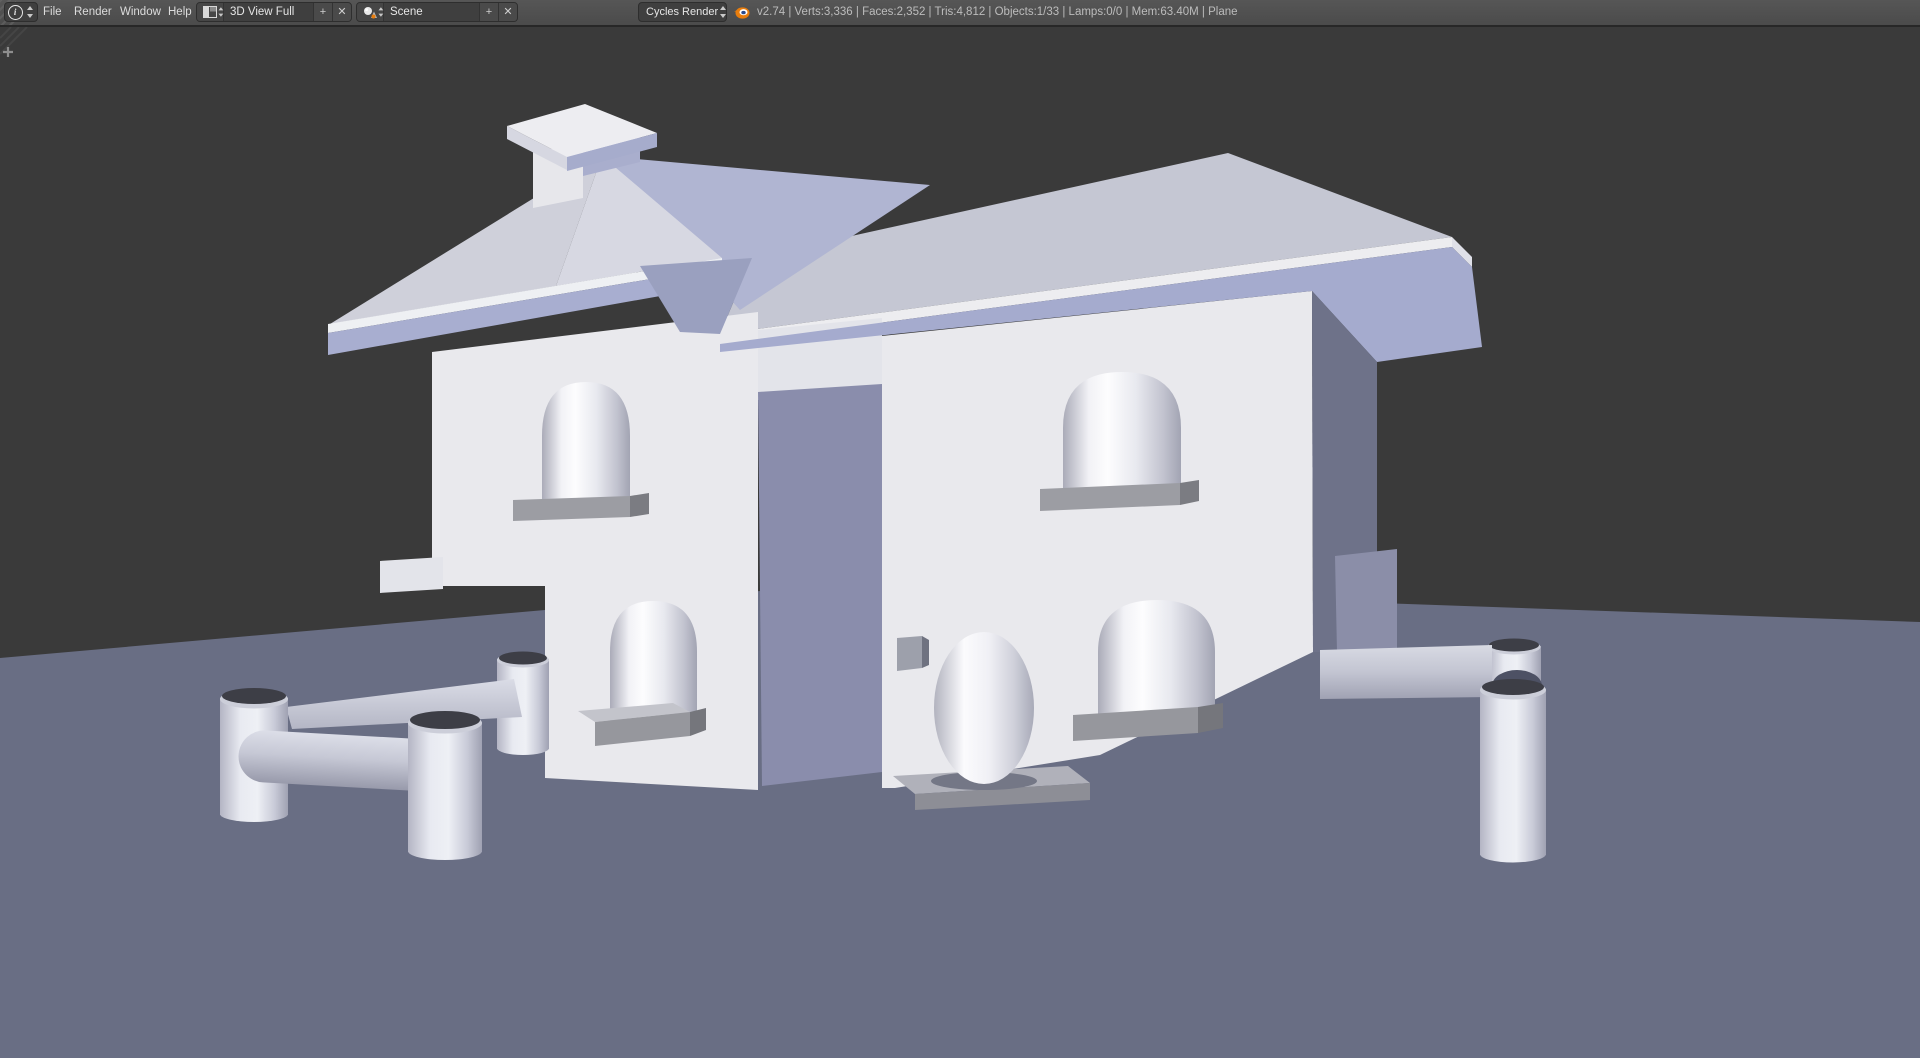  What do you see at coordinates (820, 585) in the screenshot?
I see `connector-shadow-wall` at bounding box center [820, 585].